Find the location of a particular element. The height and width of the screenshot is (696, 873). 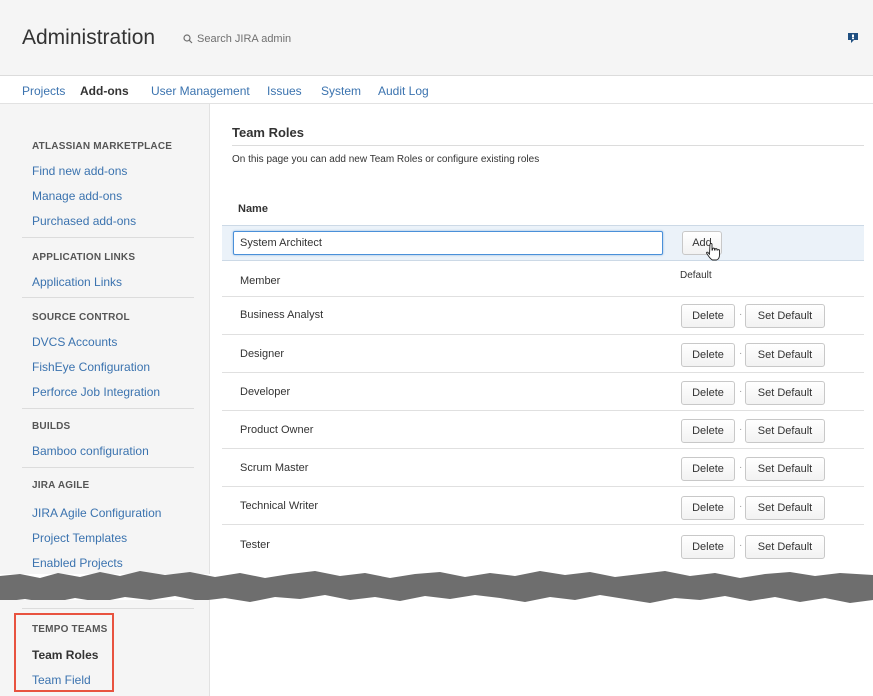

tab-projects: Projects is located at coordinates (43, 91).